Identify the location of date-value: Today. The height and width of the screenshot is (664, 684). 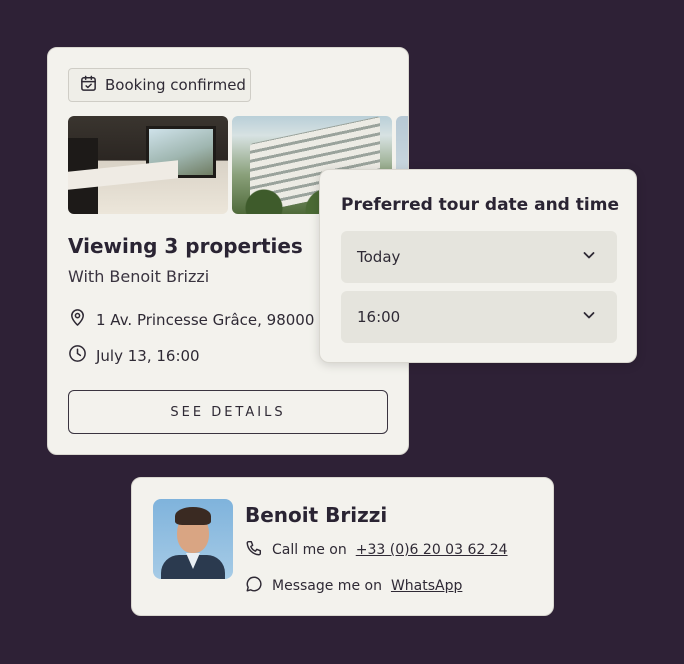
(379, 257).